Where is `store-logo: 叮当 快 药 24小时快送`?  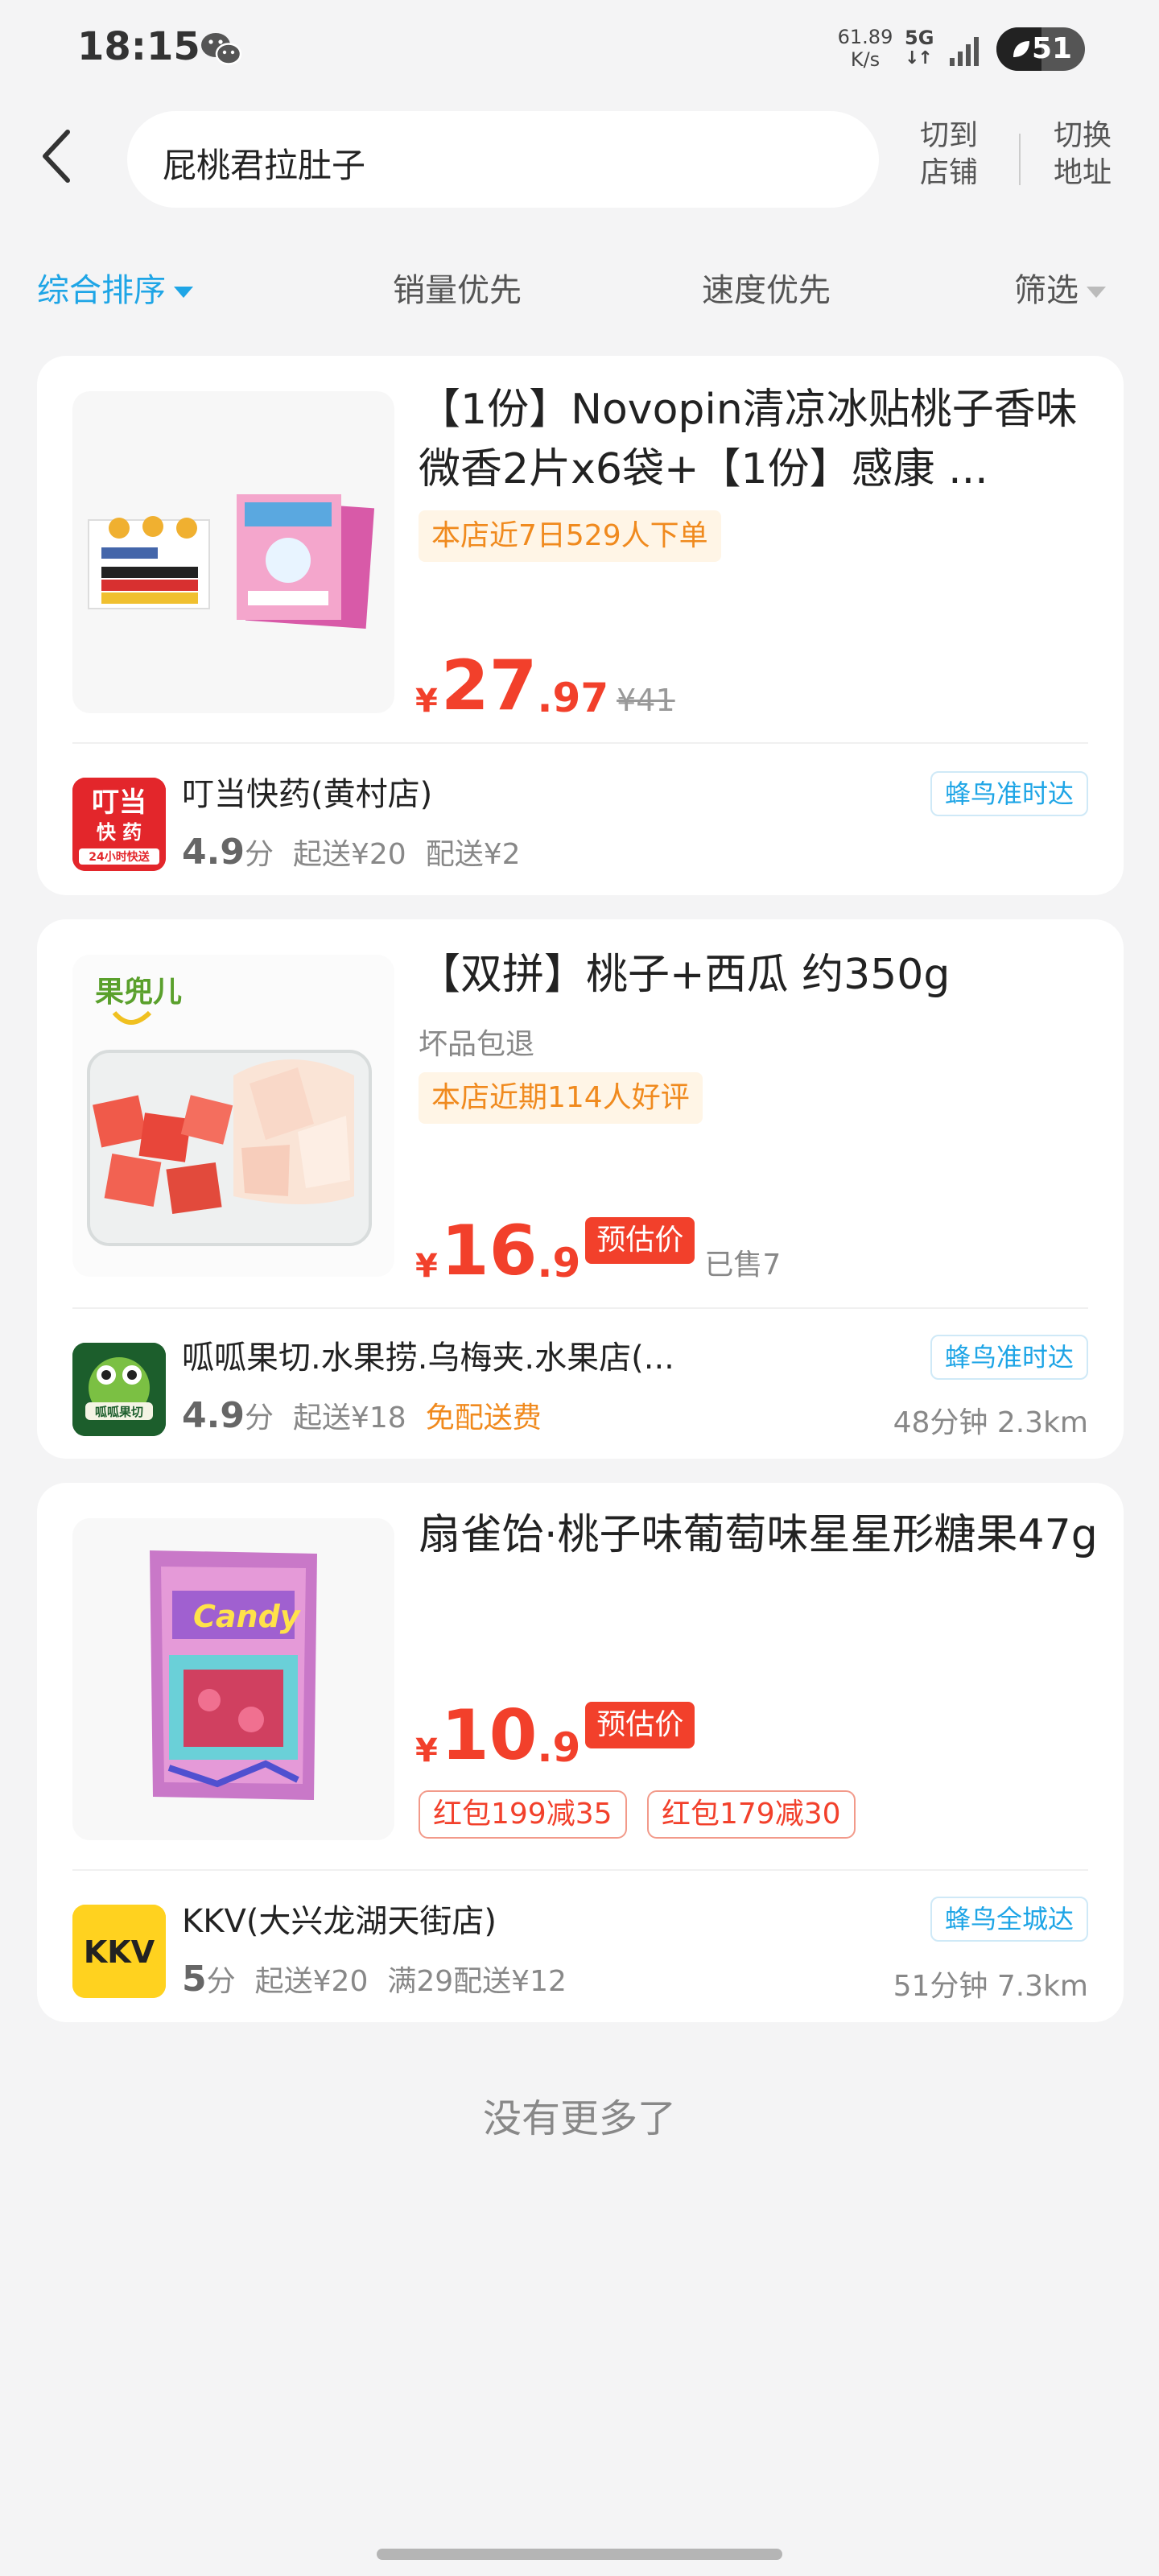 store-logo: 叮当 快 药 24小时快送 is located at coordinates (119, 824).